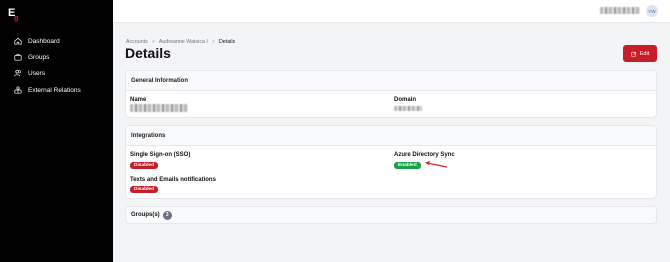 This screenshot has width=670, height=262. Describe the element at coordinates (18, 73) in the screenshot. I see `users-icon` at that location.